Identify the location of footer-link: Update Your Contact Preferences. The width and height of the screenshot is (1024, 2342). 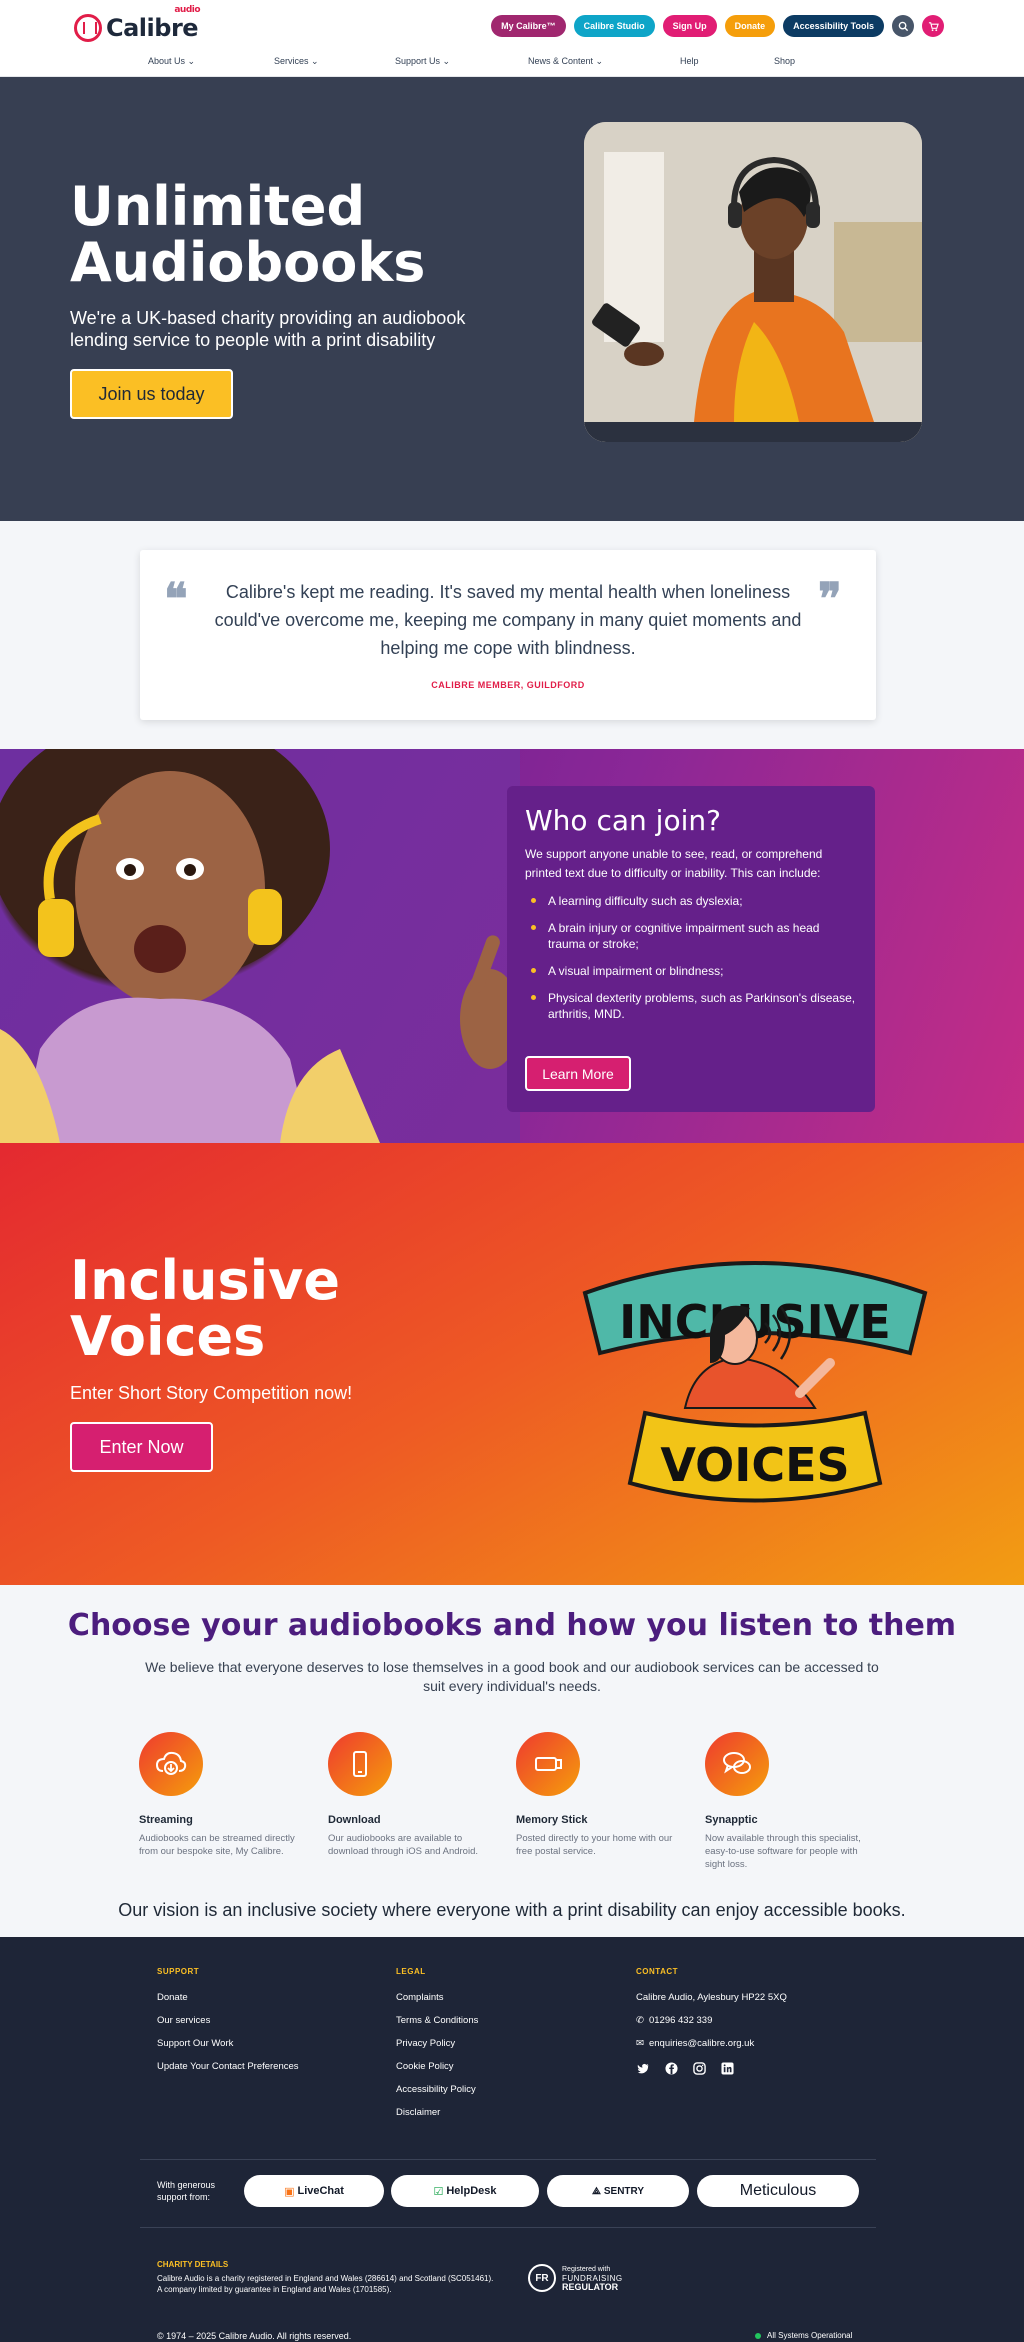
(228, 2066).